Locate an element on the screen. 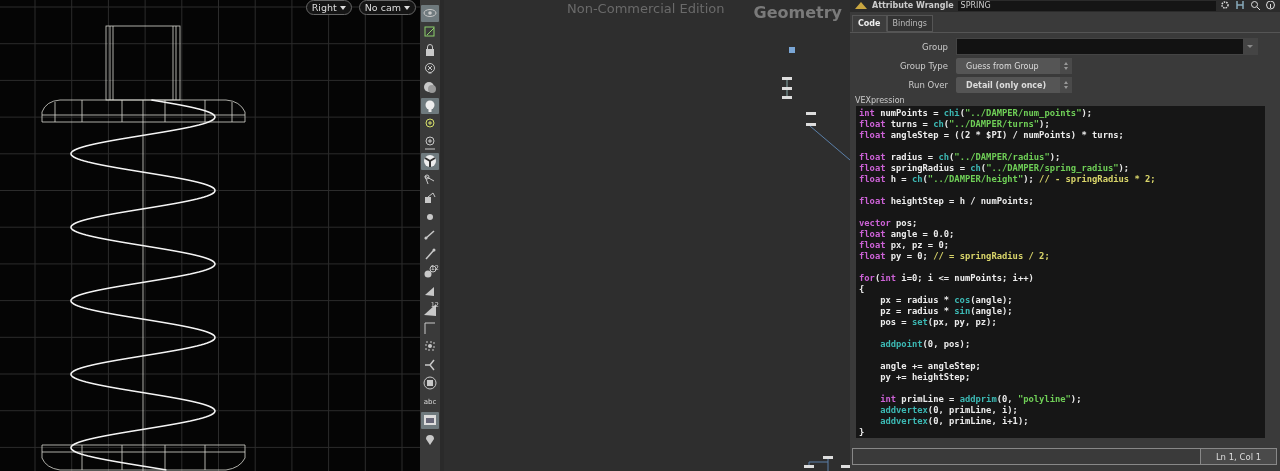 This screenshot has height=471, width=1280. code-line: py += heightStep; is located at coordinates (925, 377).